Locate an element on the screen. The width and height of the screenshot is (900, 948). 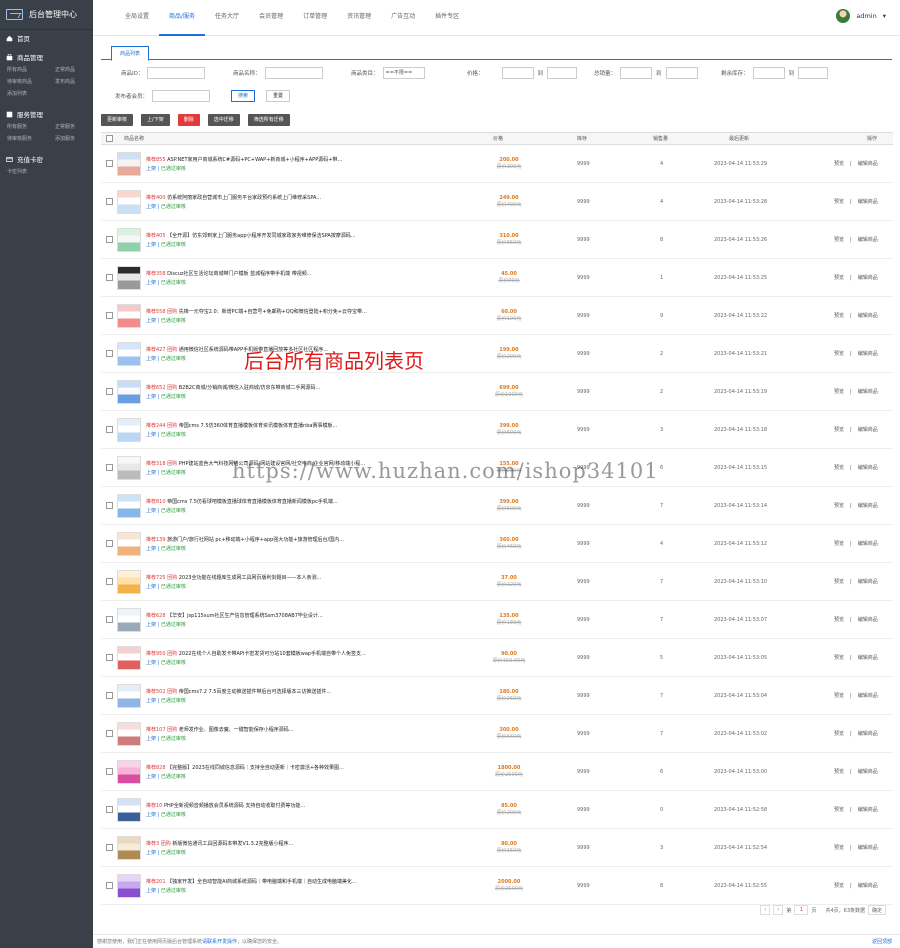
reset-button: 重置 is located at coordinates (278, 96).